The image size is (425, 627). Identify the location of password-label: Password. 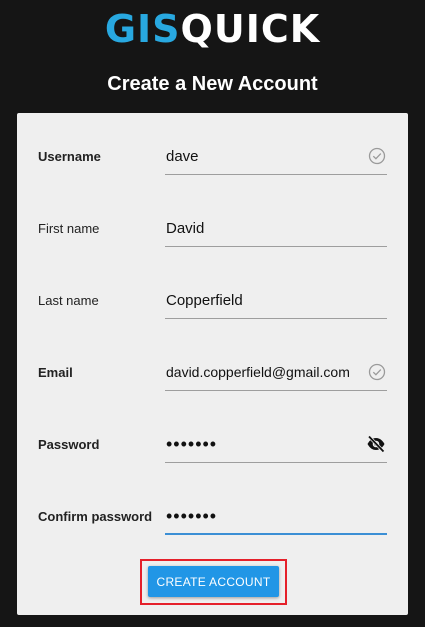
(69, 444).